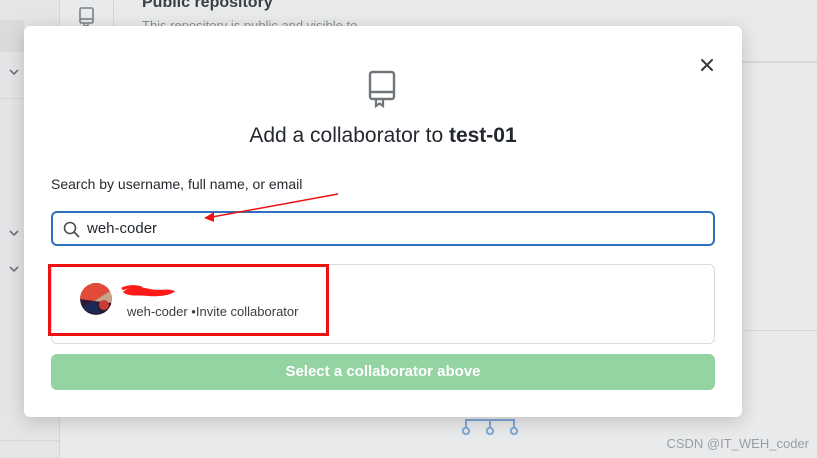 This screenshot has width=817, height=458. What do you see at coordinates (482, 135) in the screenshot?
I see `dialog-title-repo-name: test-01` at bounding box center [482, 135].